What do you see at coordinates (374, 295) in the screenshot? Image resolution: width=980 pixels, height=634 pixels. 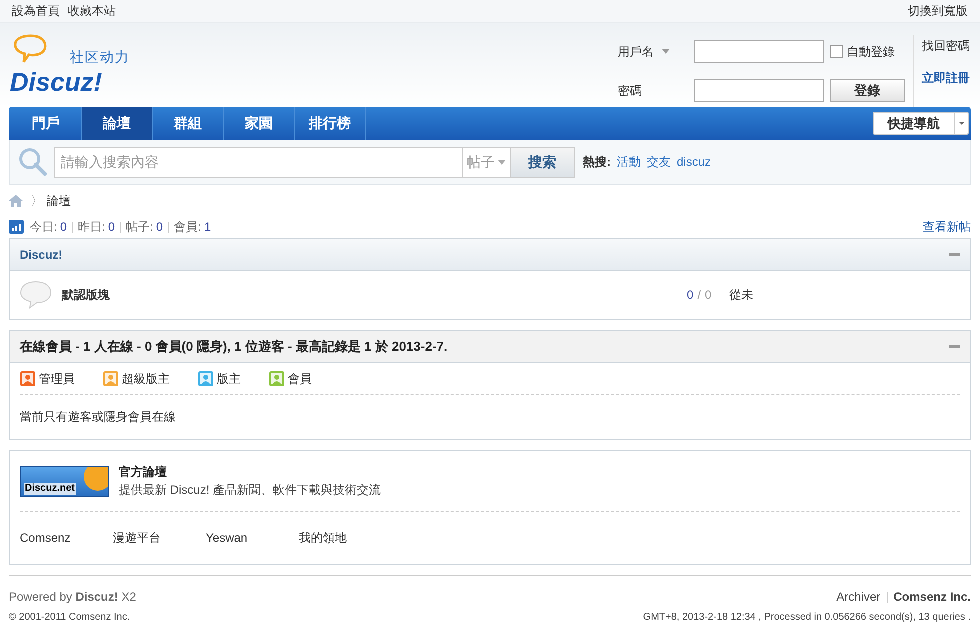 I see `forum-name: 默認版塊` at bounding box center [374, 295].